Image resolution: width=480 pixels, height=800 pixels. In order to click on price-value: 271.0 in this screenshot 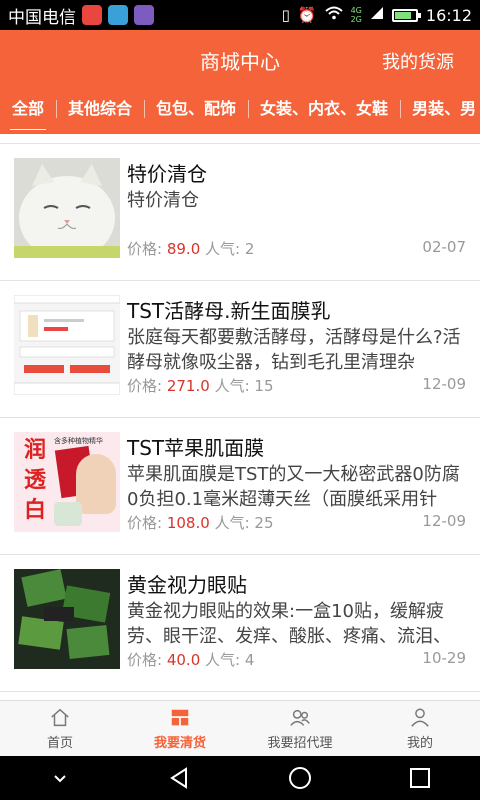, I will do `click(188, 386)`.